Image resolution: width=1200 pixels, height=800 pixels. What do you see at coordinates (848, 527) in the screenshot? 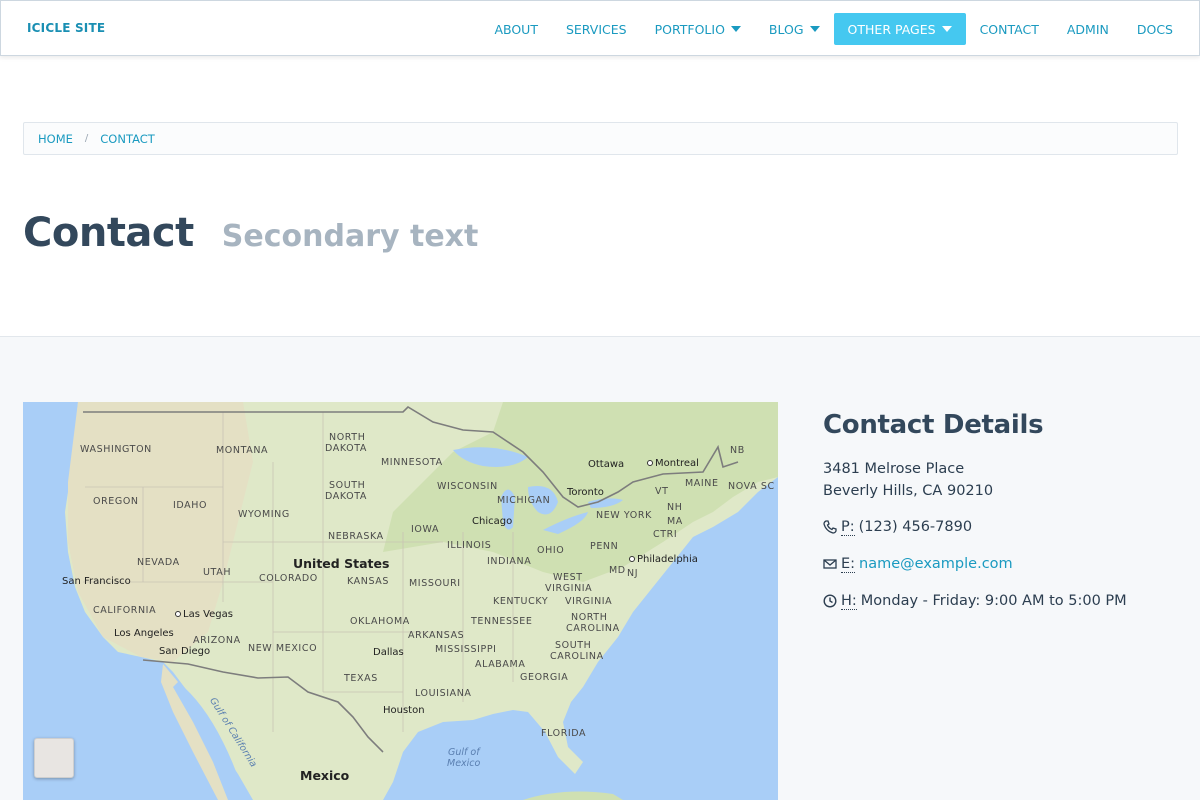
I see `phone-abbr: P:` at bounding box center [848, 527].